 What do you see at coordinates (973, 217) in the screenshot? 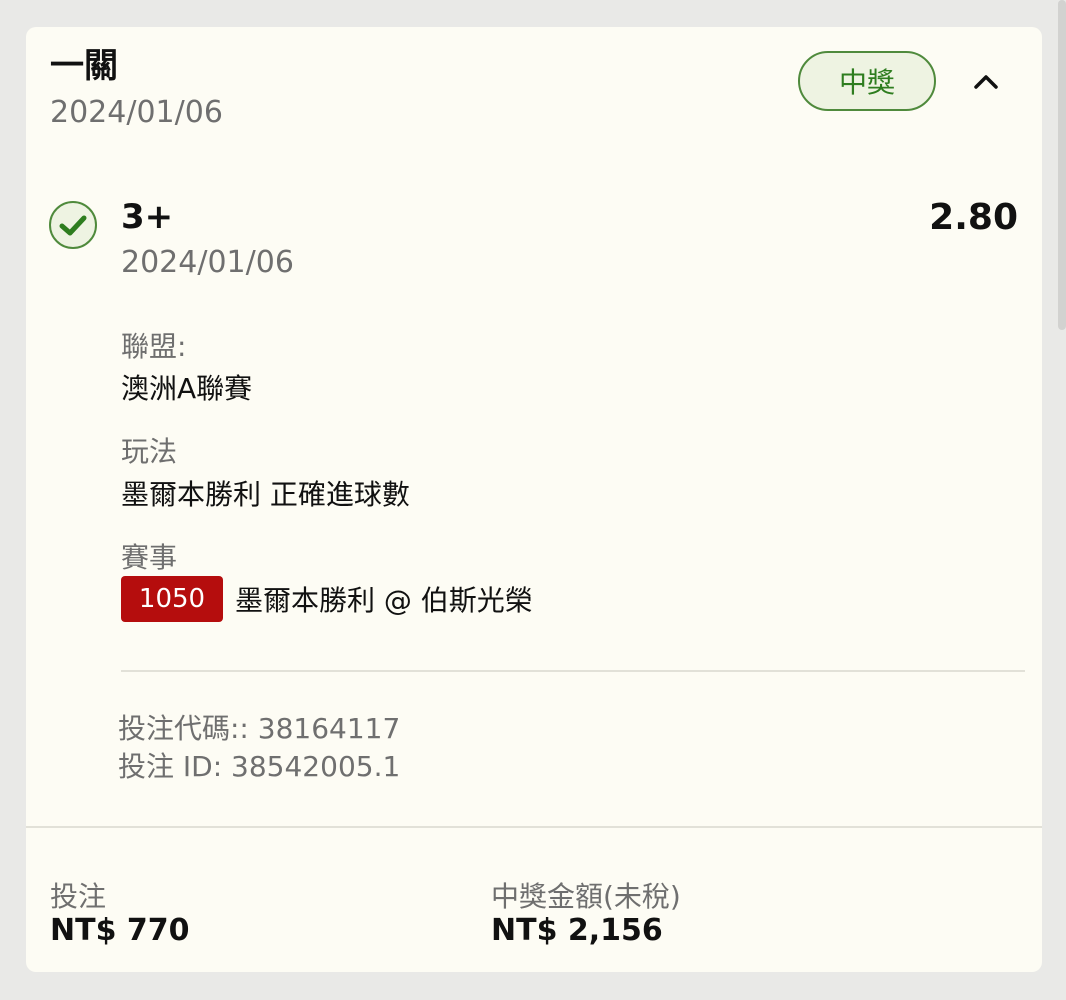
I see `odds-value: 2.80` at bounding box center [973, 217].